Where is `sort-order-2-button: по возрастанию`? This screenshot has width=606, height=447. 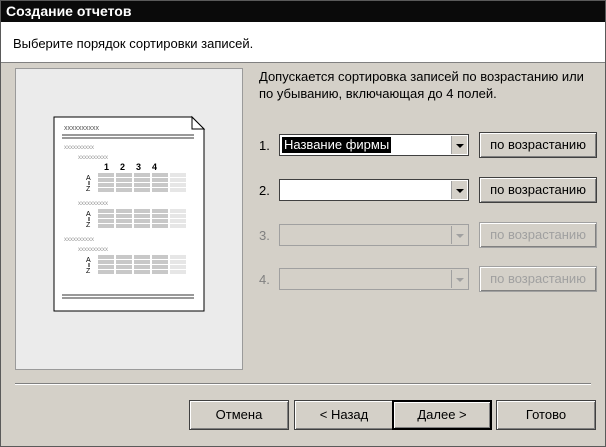
sort-order-2-button: по возрастанию is located at coordinates (538, 190).